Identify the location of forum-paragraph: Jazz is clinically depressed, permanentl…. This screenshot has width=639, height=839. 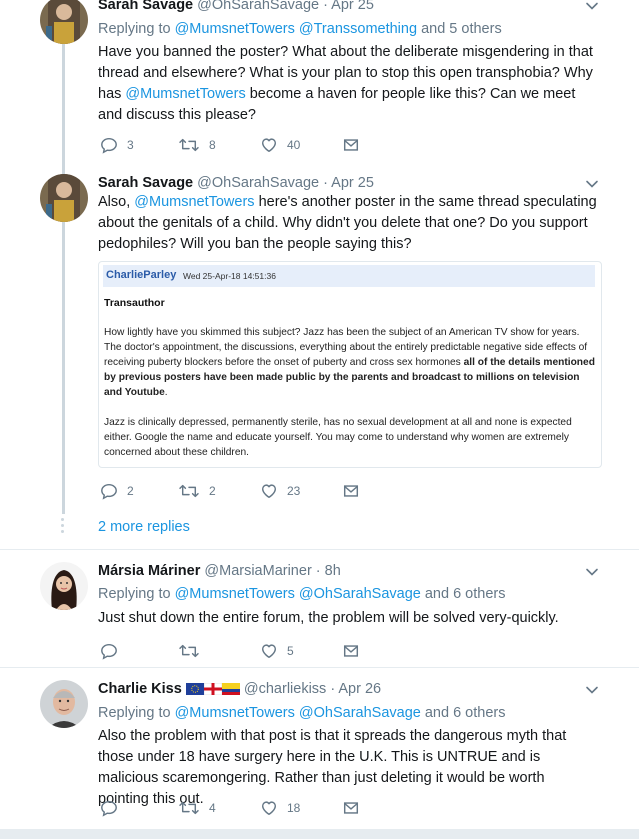
(338, 437).